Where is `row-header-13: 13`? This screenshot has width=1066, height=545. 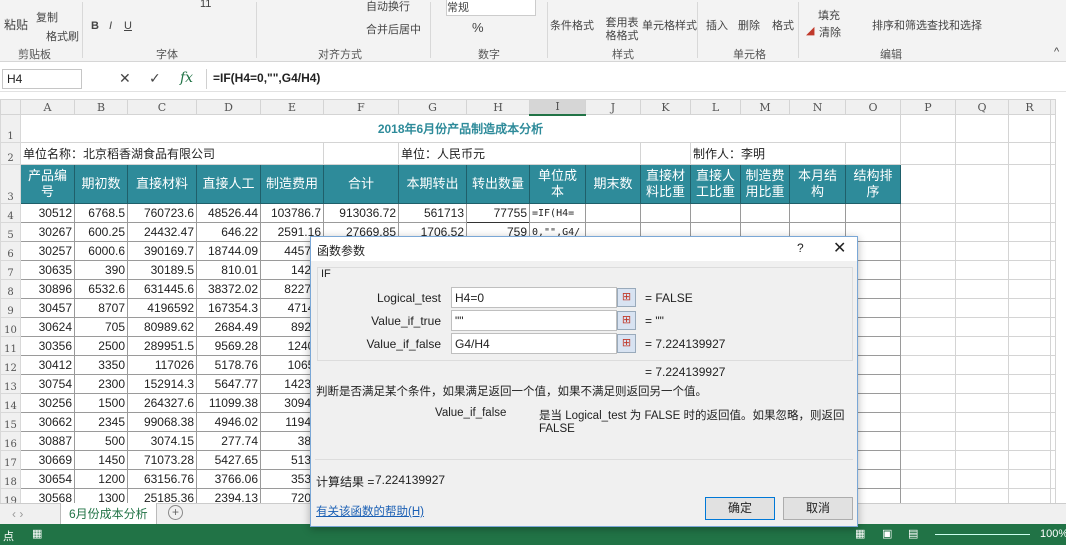 row-header-13: 13 is located at coordinates (10, 384).